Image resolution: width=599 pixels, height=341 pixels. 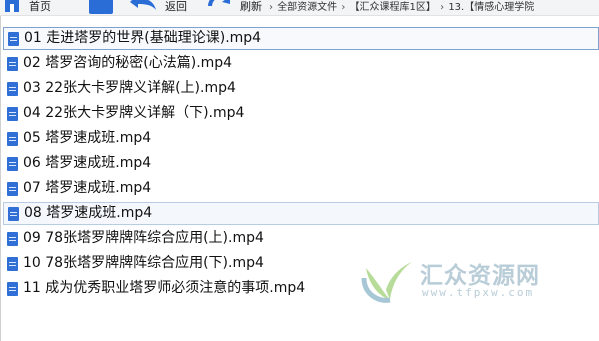 What do you see at coordinates (143, 238) in the screenshot?
I see `file-name: 09 78张塔罗牌牌阵综合应用(上).mp4` at bounding box center [143, 238].